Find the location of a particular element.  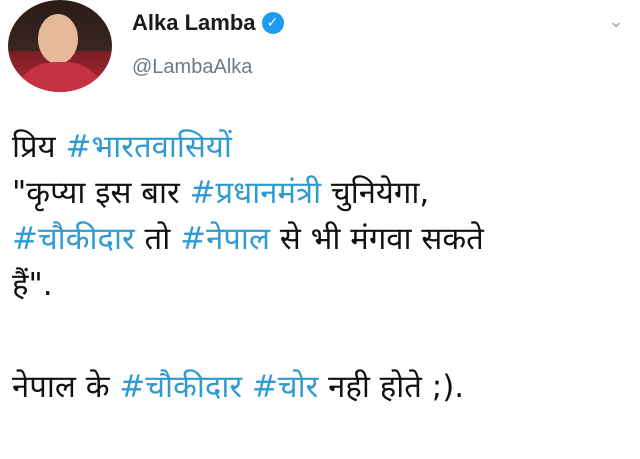

hashtag-link: #प्रधानमंत्री is located at coordinates (256, 193).